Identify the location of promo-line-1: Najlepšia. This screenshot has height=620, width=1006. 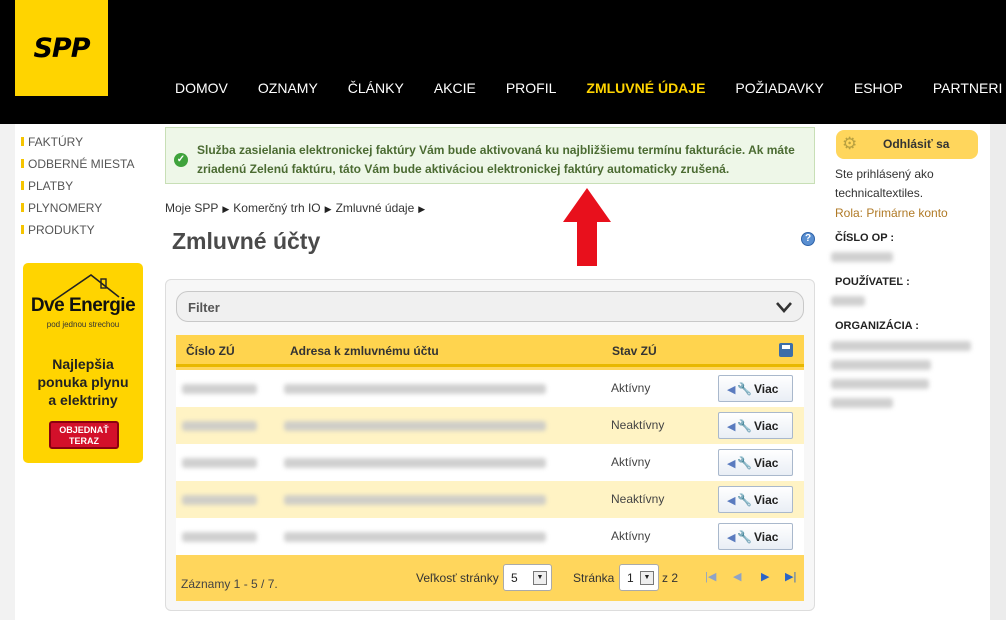
(83, 364).